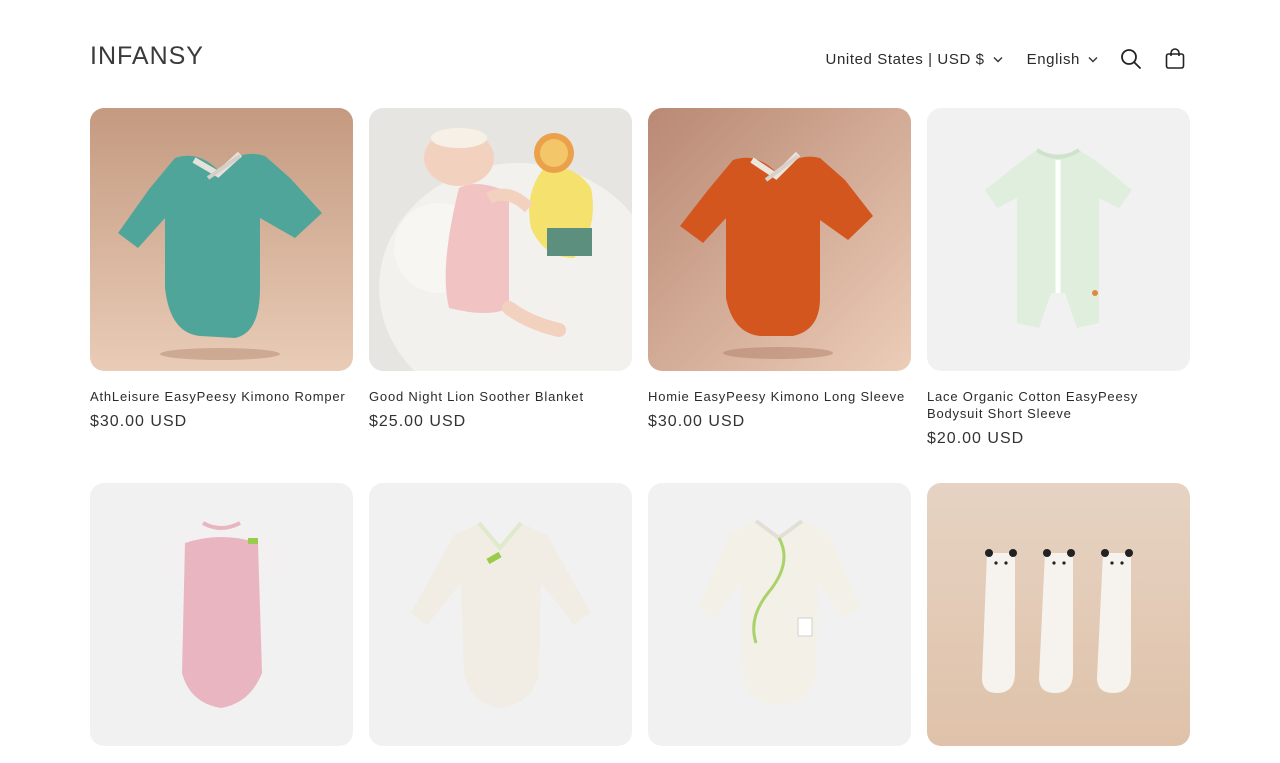 This screenshot has height=763, width=1280. What do you see at coordinates (976, 438) in the screenshot?
I see `product-price: $20.00 USD` at bounding box center [976, 438].